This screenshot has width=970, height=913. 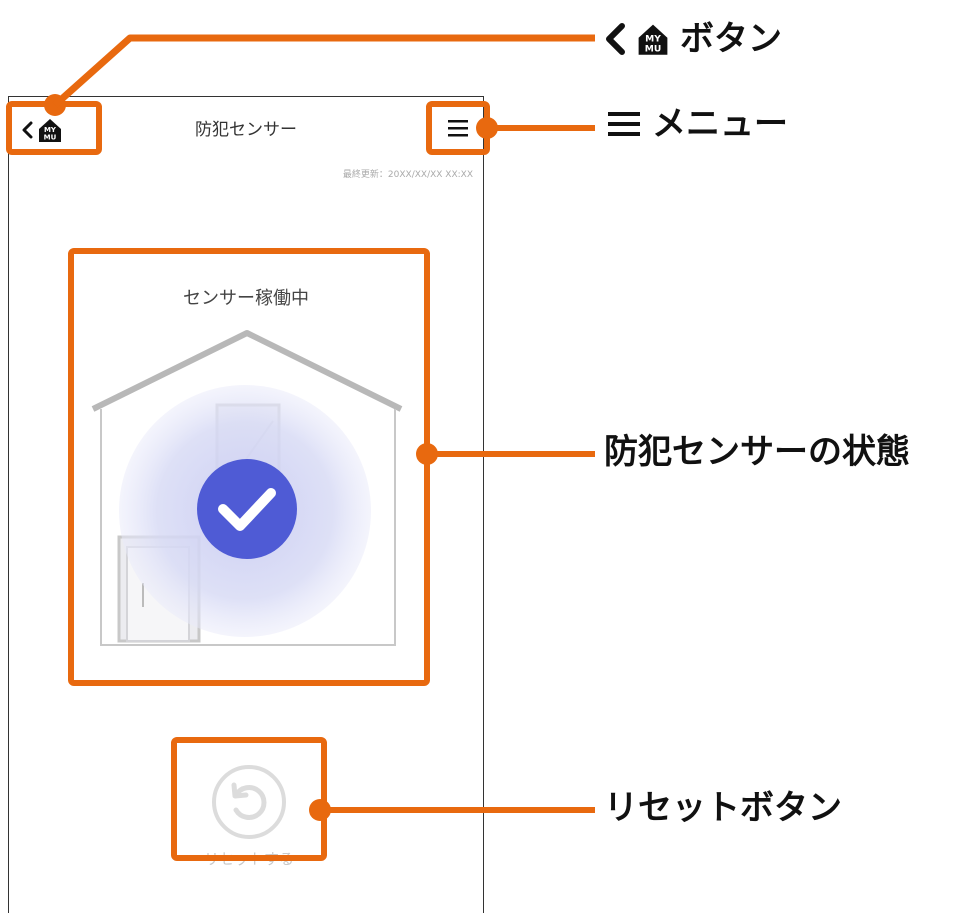 I want to click on callout-back-label: ボタン, so click(x=731, y=39).